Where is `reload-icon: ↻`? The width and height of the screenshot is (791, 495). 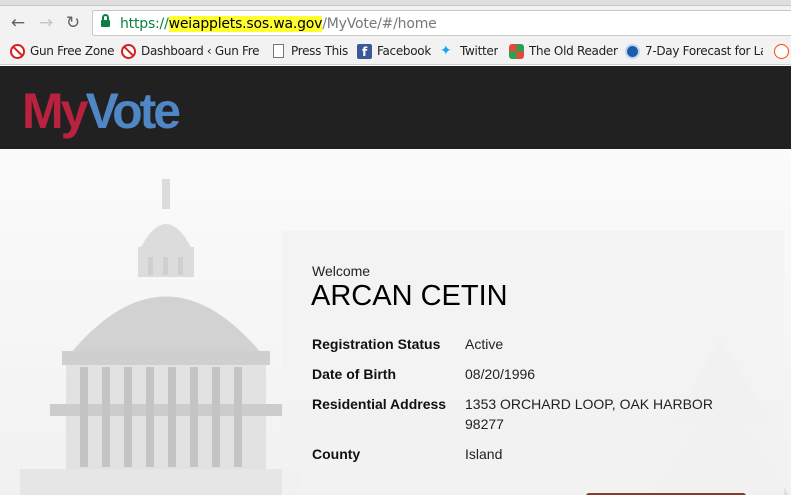
reload-icon: ↻ is located at coordinates (73, 23).